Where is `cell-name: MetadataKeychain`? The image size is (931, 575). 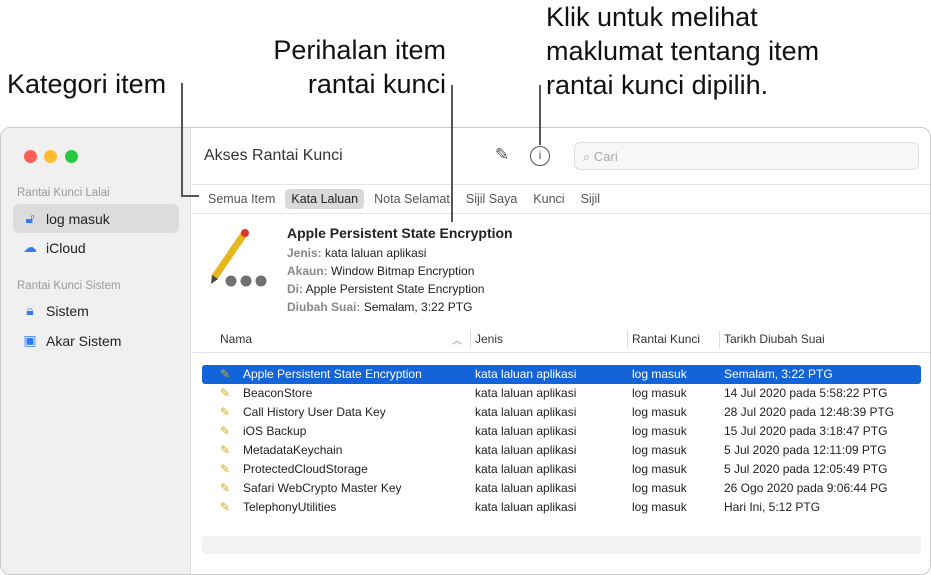
cell-name: MetadataKeychain is located at coordinates (293, 450).